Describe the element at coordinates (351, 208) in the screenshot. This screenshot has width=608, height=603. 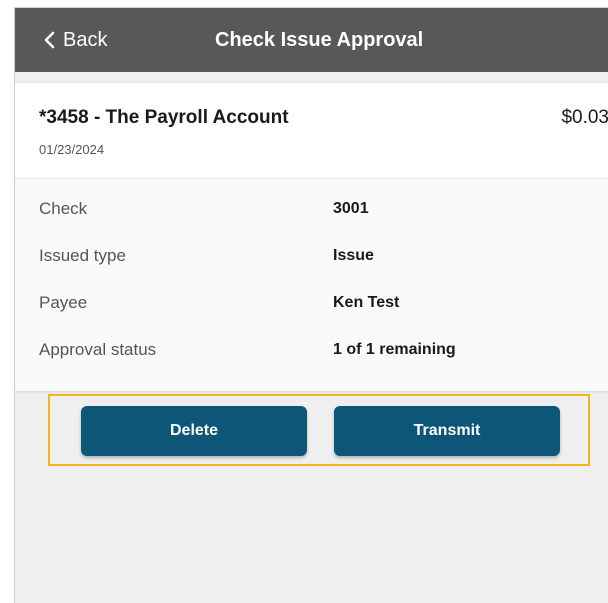
I see `detail-value: 3001` at that location.